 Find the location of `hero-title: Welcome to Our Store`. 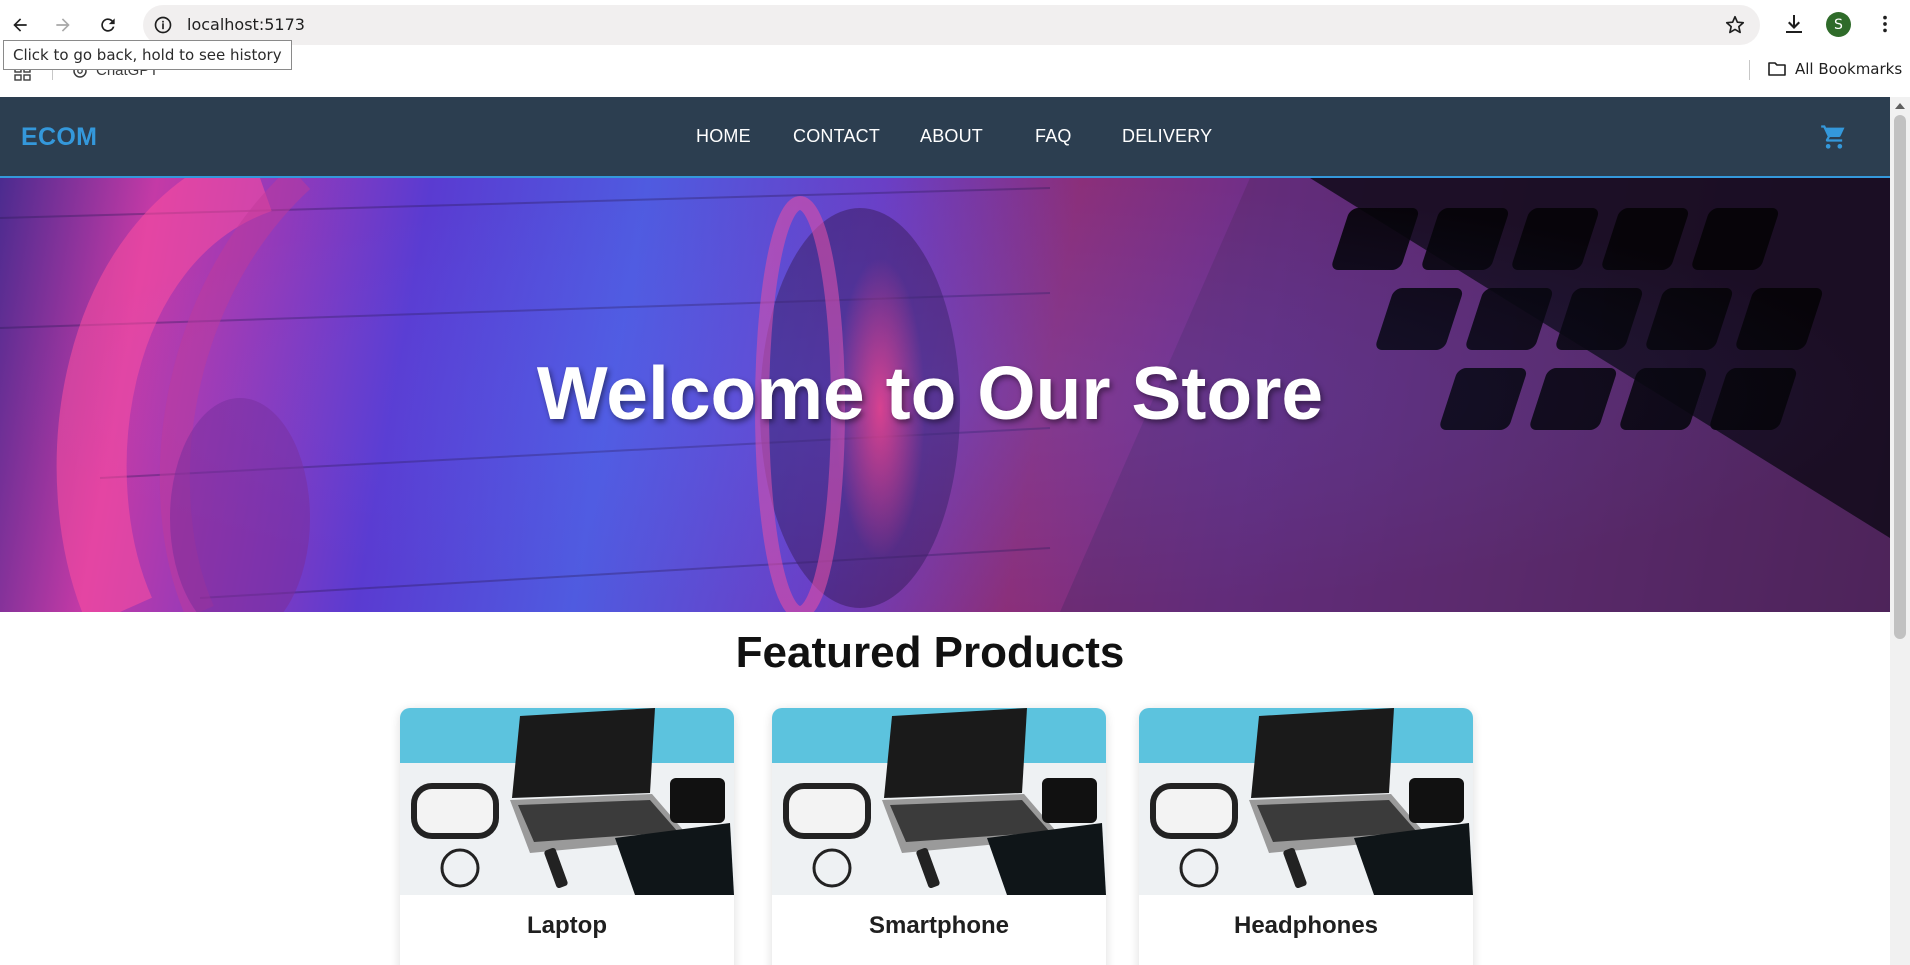

hero-title: Welcome to Our Store is located at coordinates (930, 393).